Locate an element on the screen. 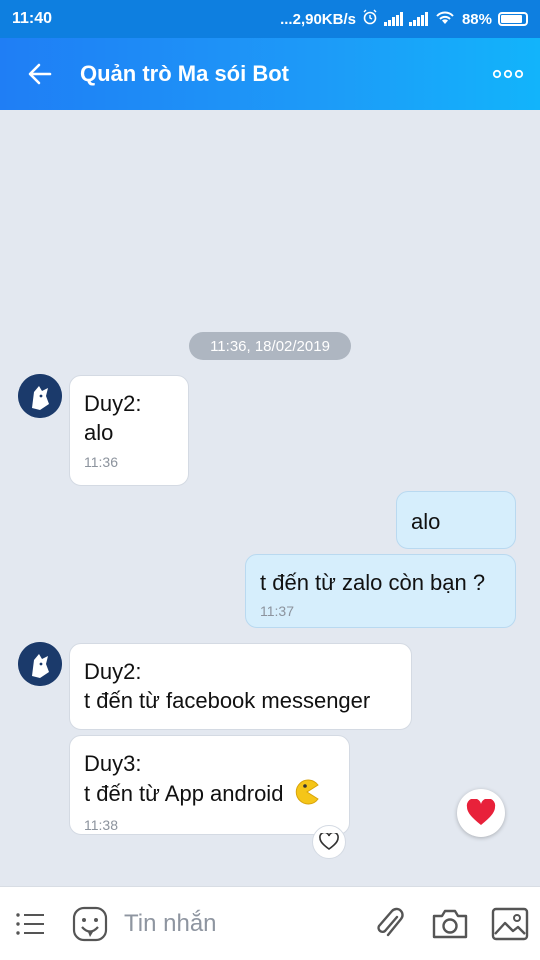 This screenshot has width=540, height=960. image-button is located at coordinates (510, 923).